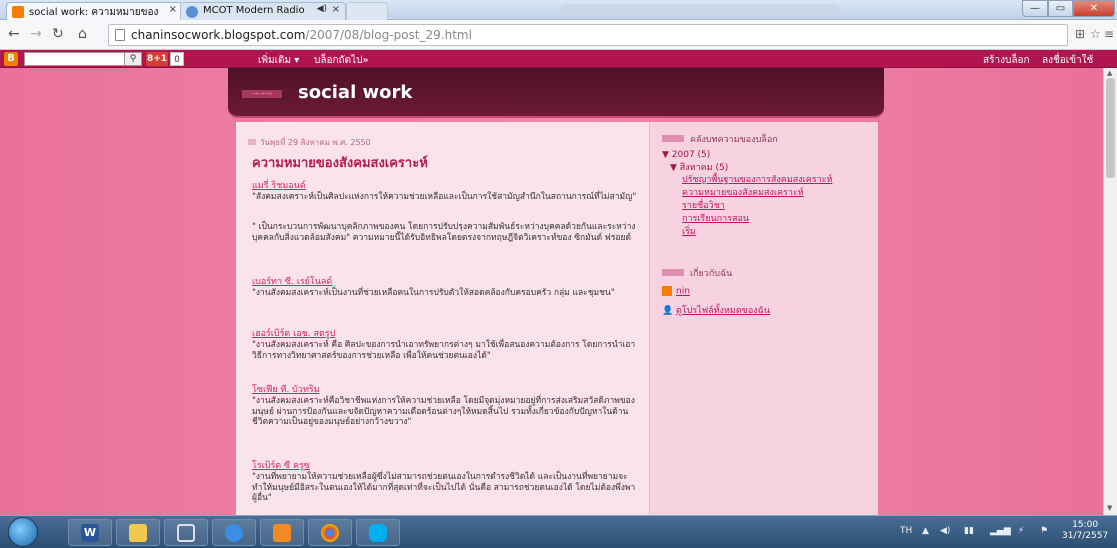  What do you see at coordinates (778, 206) in the screenshot?
I see `archive-post-link: รายชื่อวิชา` at bounding box center [778, 206].